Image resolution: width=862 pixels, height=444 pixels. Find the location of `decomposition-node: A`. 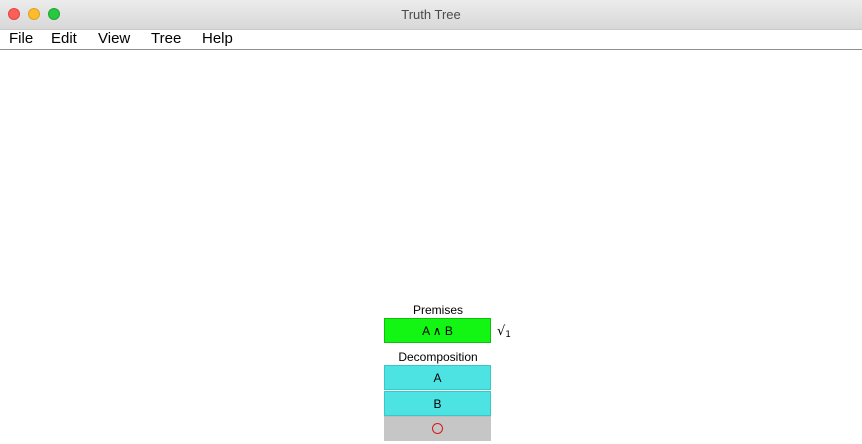

decomposition-node: A is located at coordinates (437, 377).